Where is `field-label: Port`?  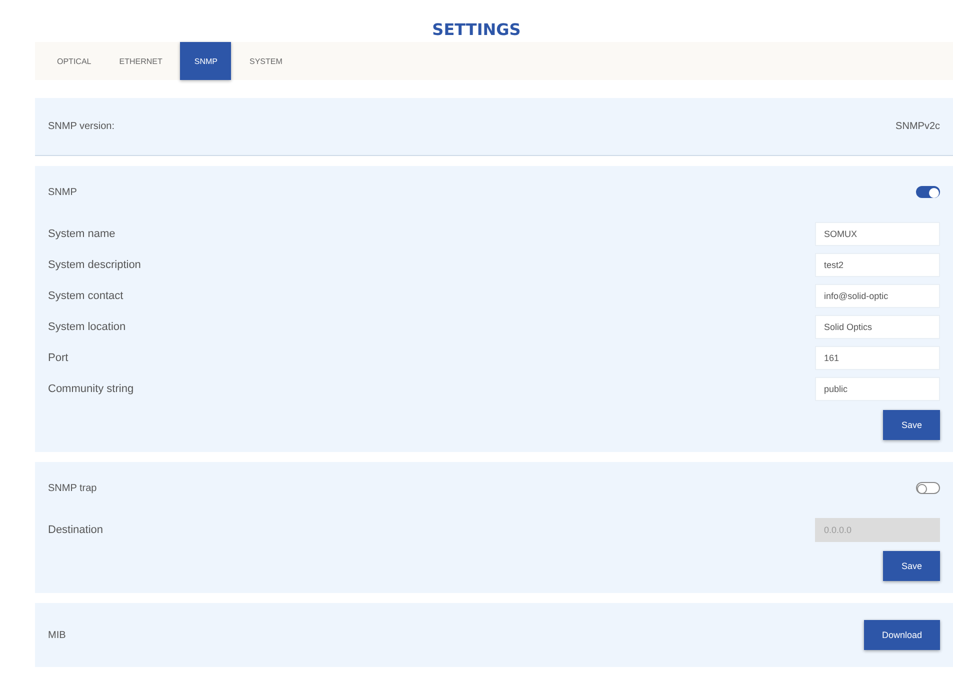 field-label: Port is located at coordinates (58, 358).